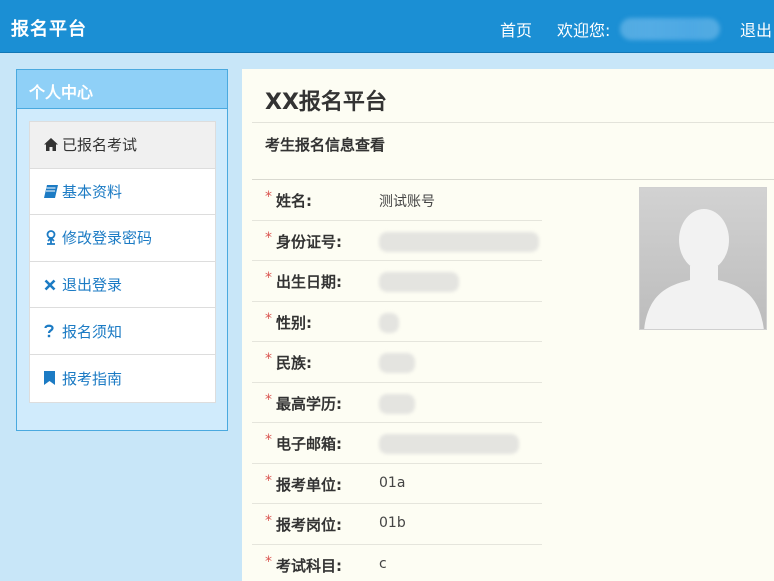  Describe the element at coordinates (52, 191) in the screenshot. I see `book-icon` at that location.